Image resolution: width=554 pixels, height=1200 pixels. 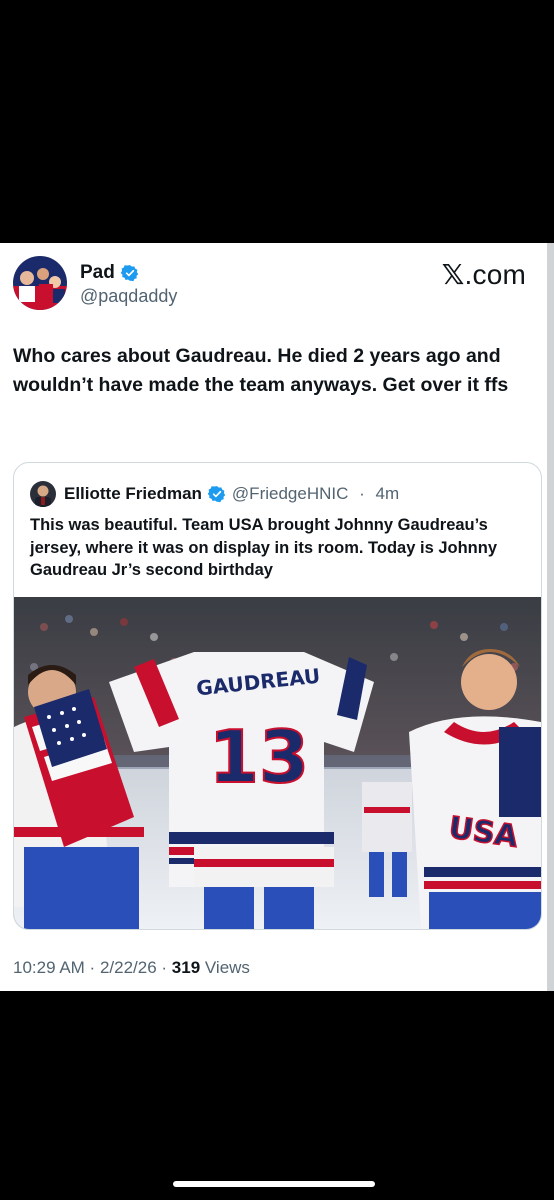 I want to click on author-display-name: Pad, so click(x=97, y=273).